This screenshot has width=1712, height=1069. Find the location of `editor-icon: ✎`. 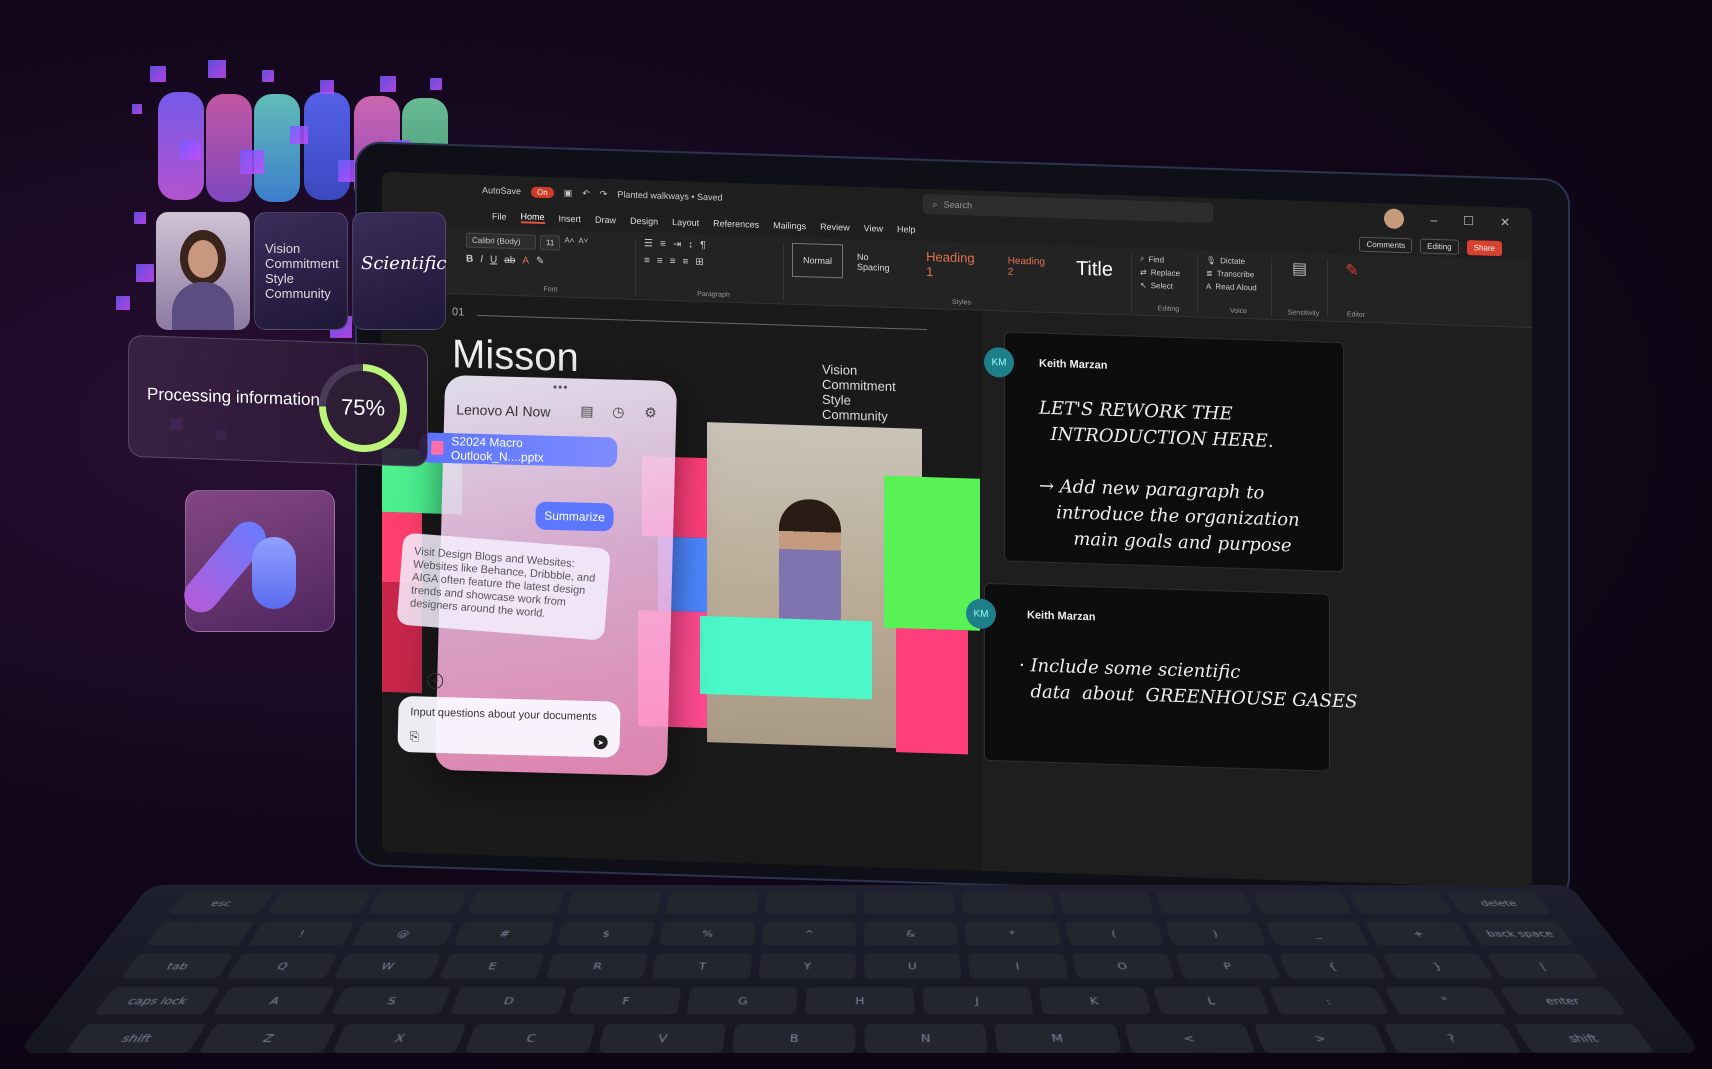

editor-icon: ✎ is located at coordinates (1351, 270).